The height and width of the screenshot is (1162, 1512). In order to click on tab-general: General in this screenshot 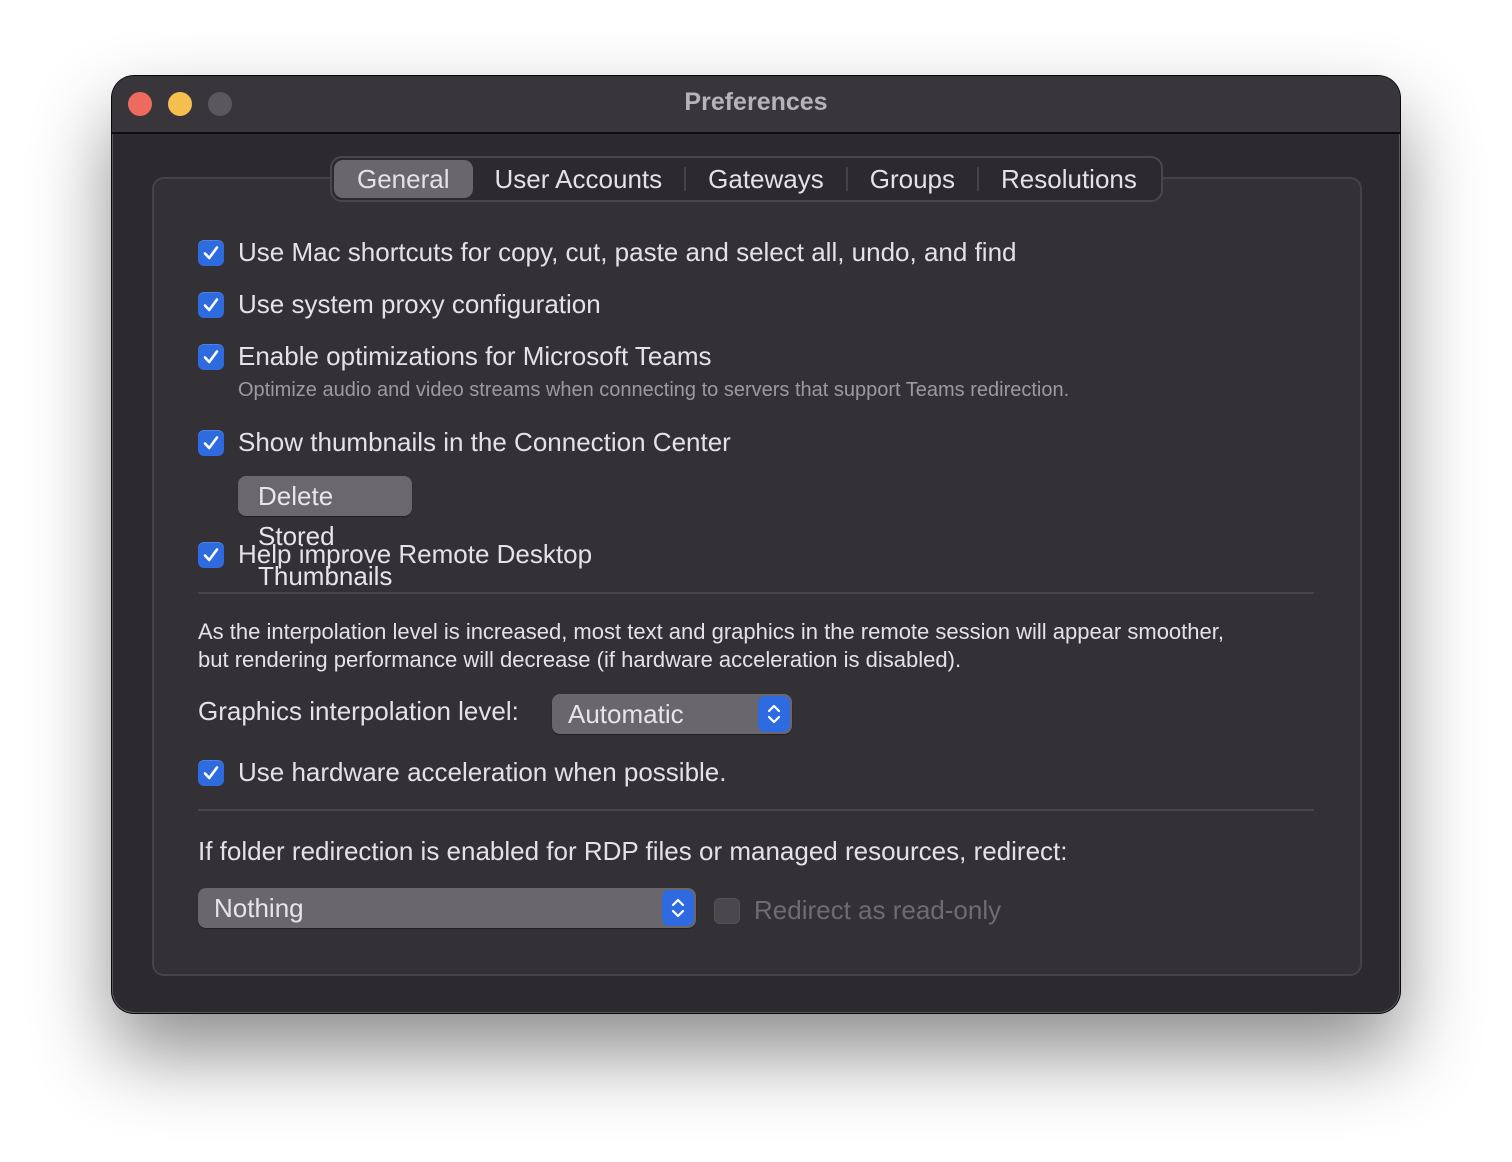, I will do `click(403, 179)`.